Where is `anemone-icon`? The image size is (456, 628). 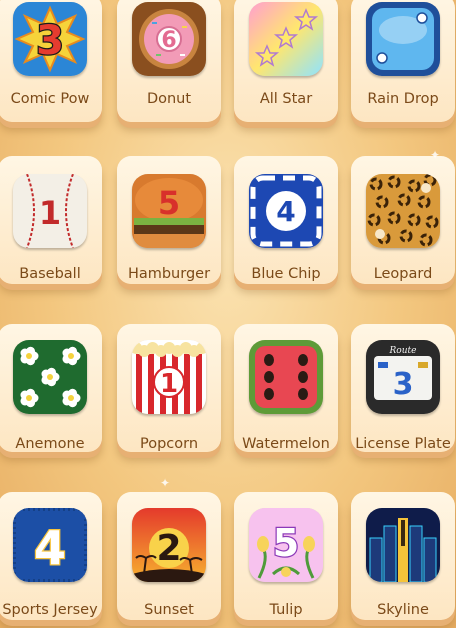 anemone-icon is located at coordinates (50, 377).